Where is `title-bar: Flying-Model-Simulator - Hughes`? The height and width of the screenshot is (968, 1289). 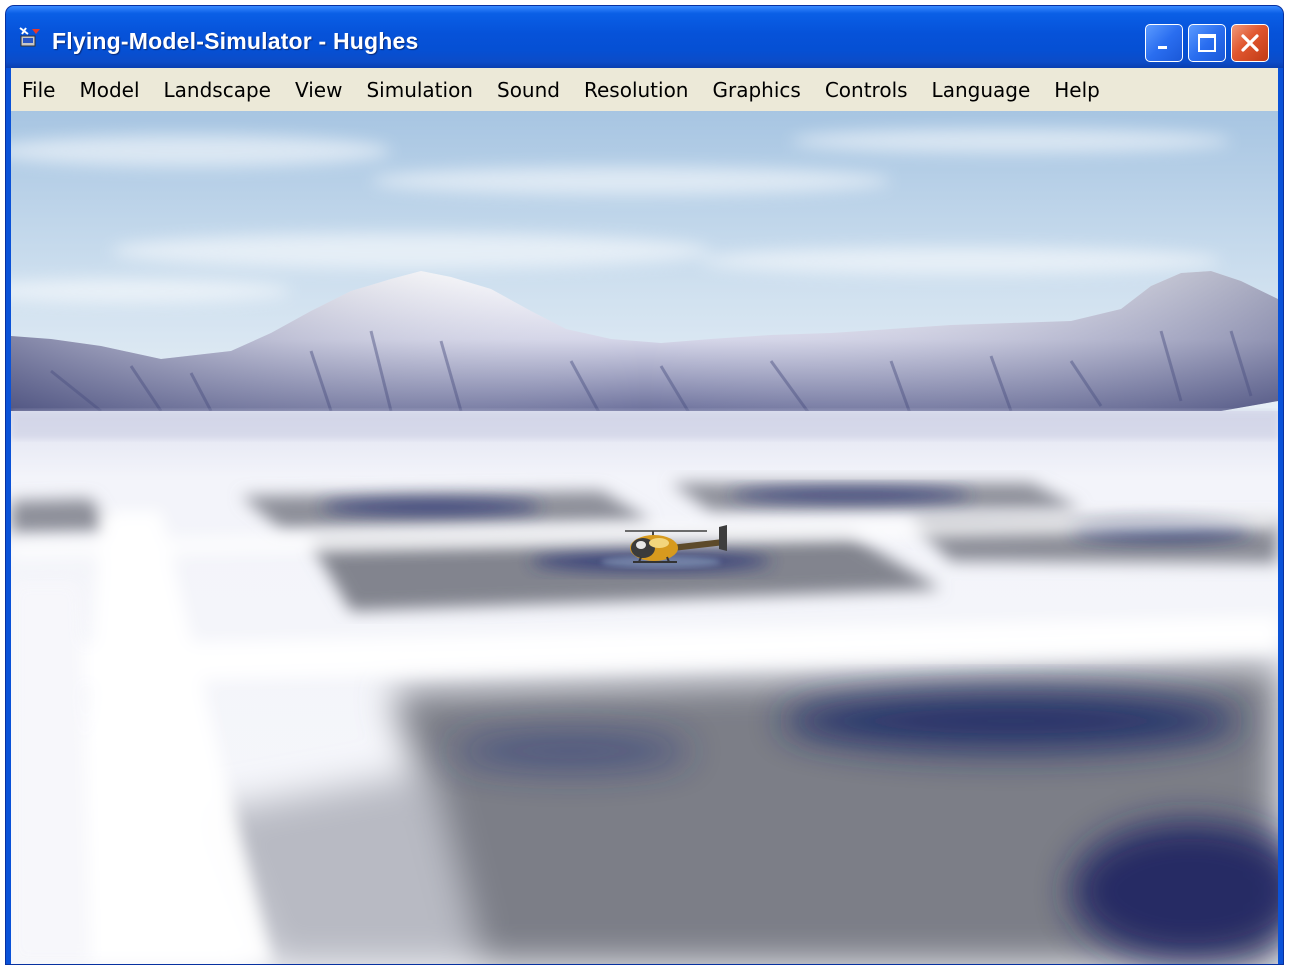 title-bar: Flying-Model-Simulator - Hughes is located at coordinates (644, 37).